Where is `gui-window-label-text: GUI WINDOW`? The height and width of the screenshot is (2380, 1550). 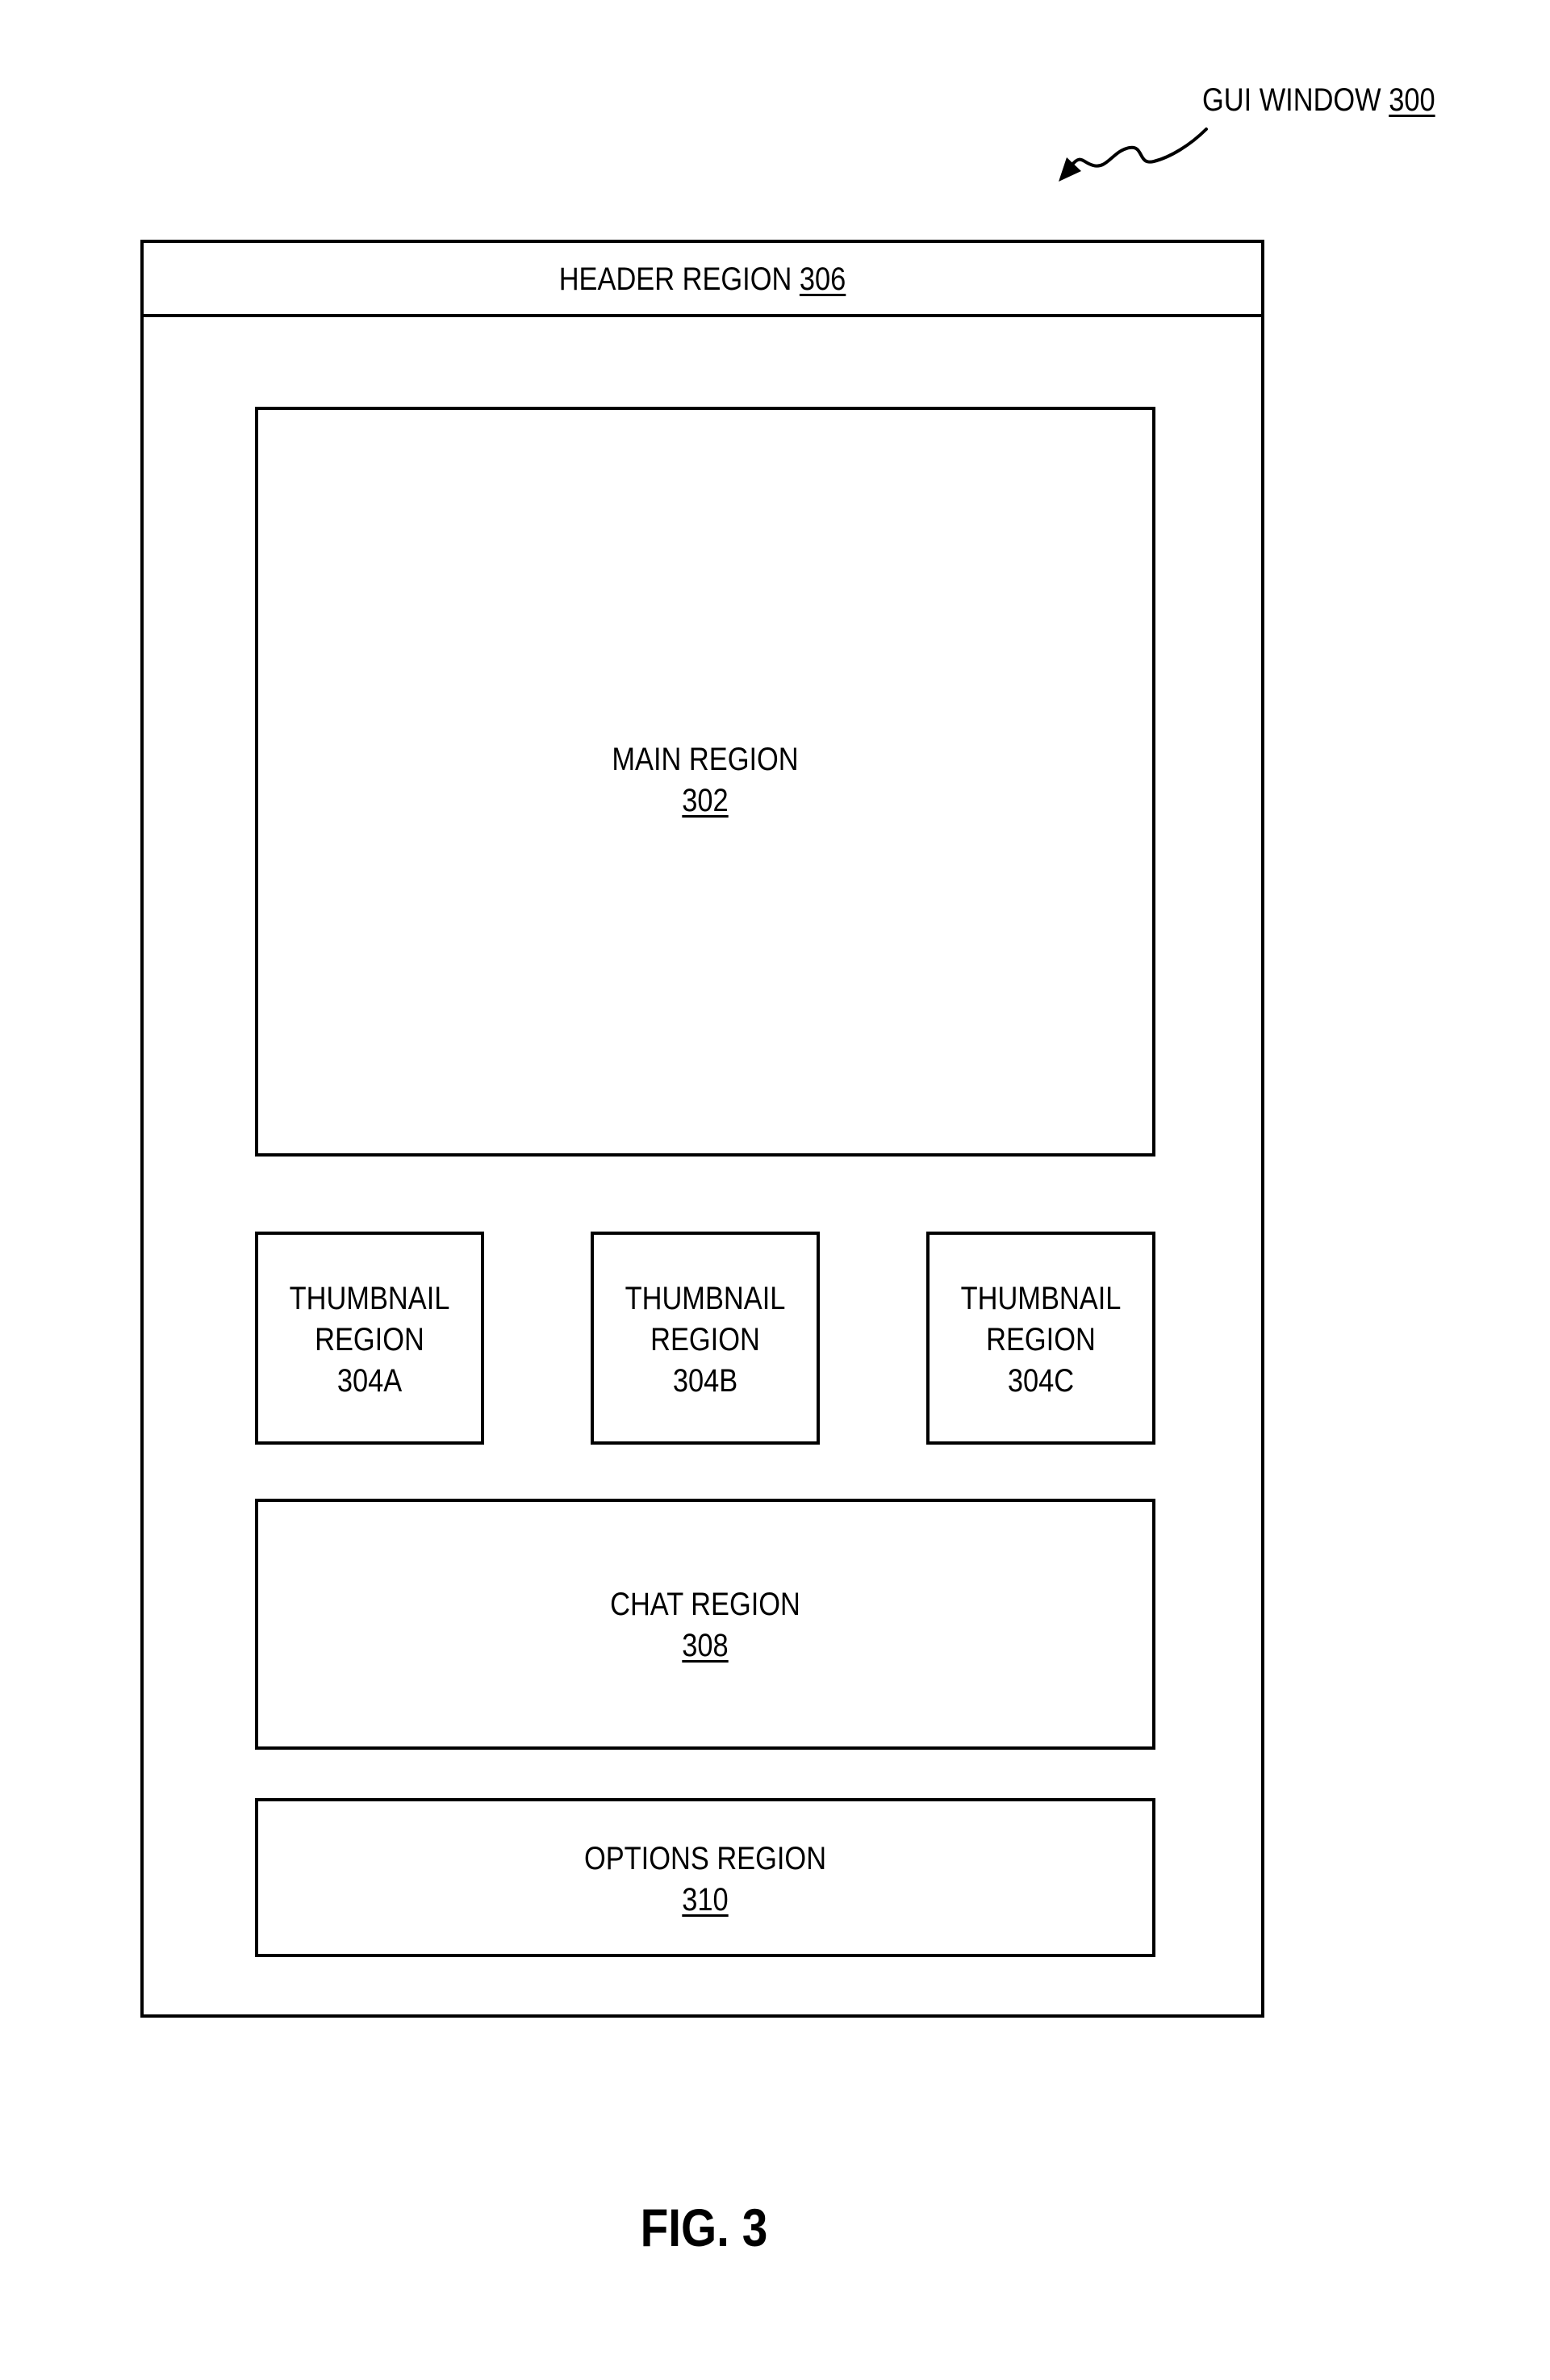
gui-window-label-text: GUI WINDOW is located at coordinates (1295, 100).